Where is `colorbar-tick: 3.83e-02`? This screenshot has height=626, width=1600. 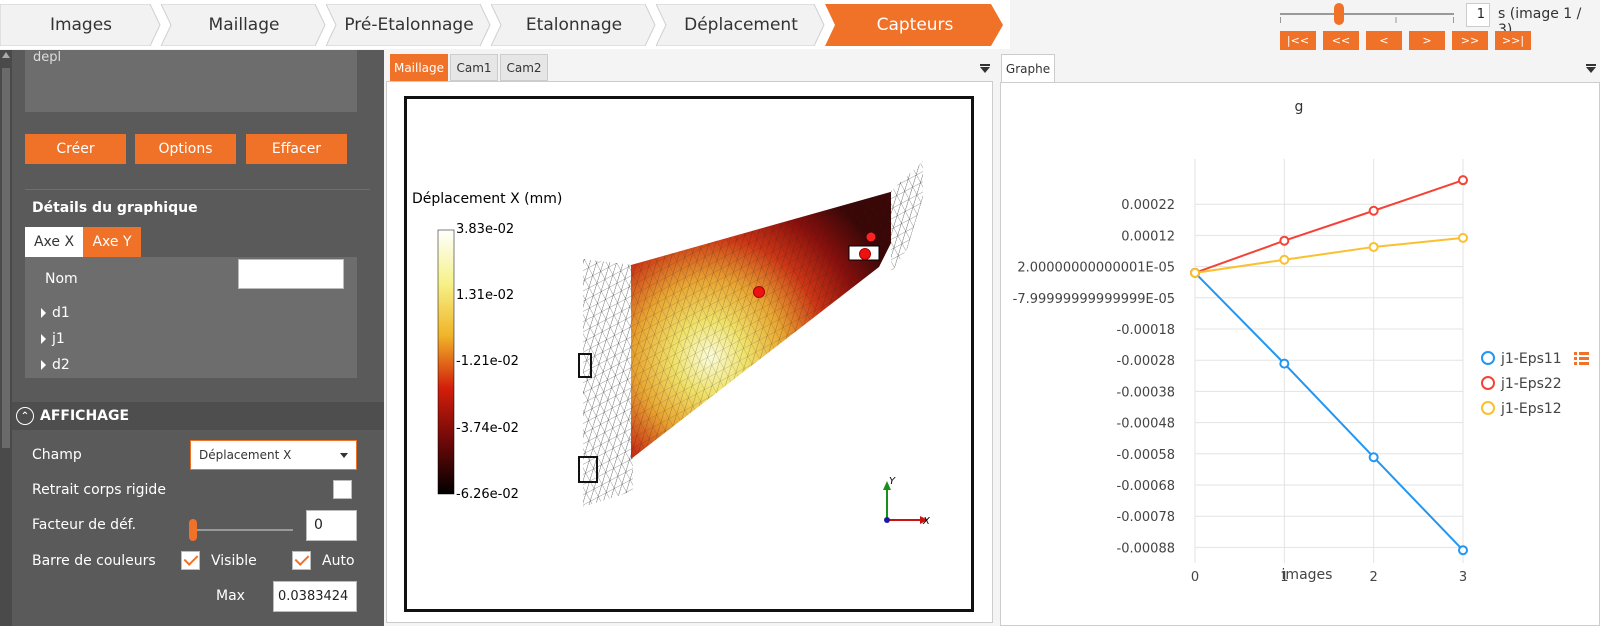
colorbar-tick: 3.83e-02 is located at coordinates (485, 229).